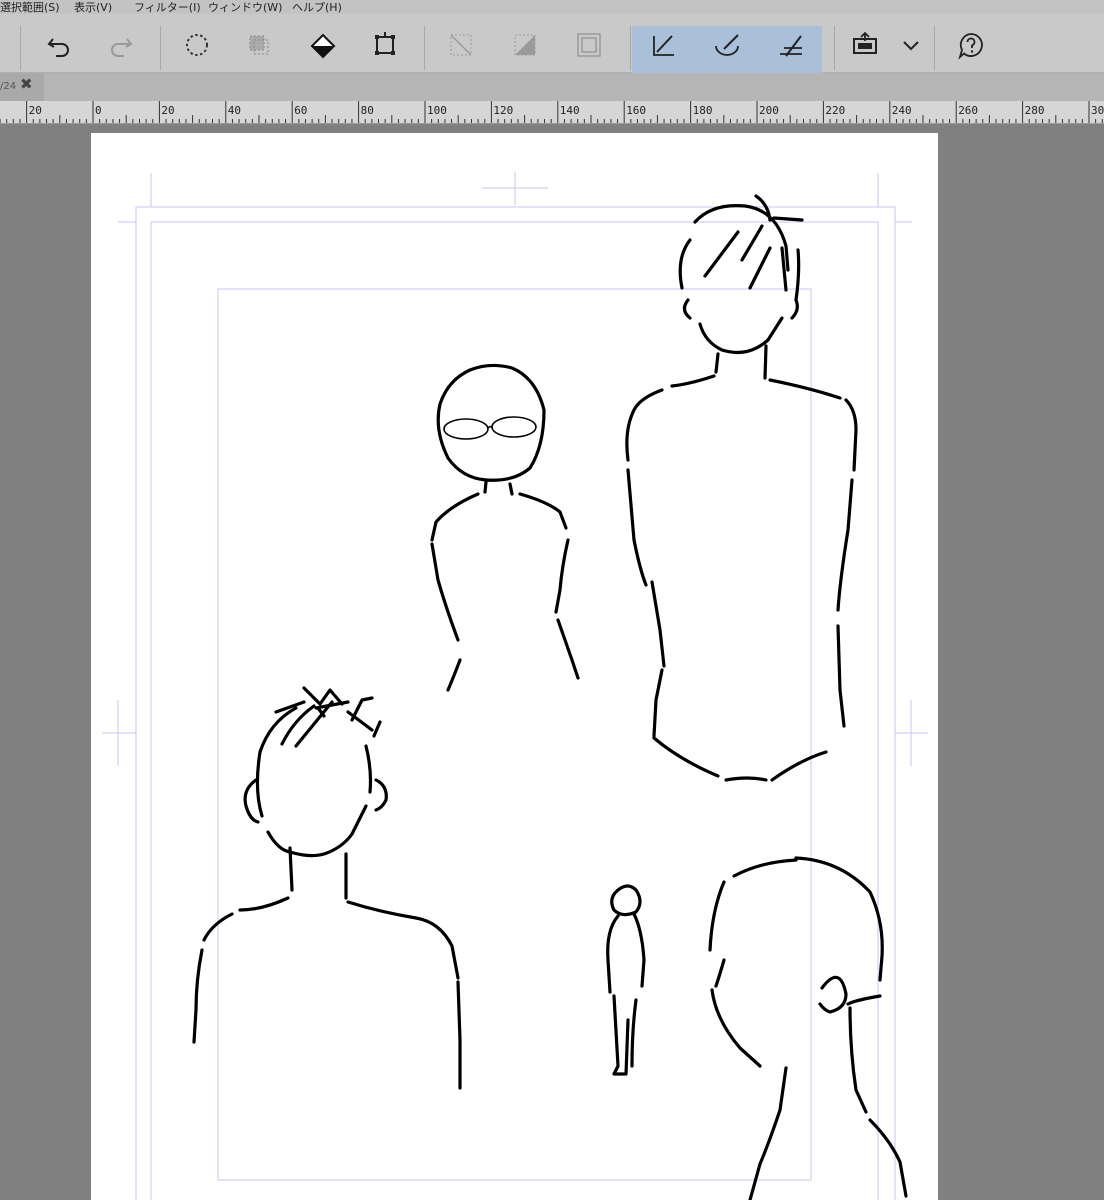  What do you see at coordinates (626, 980) in the screenshot?
I see `figure-small` at bounding box center [626, 980].